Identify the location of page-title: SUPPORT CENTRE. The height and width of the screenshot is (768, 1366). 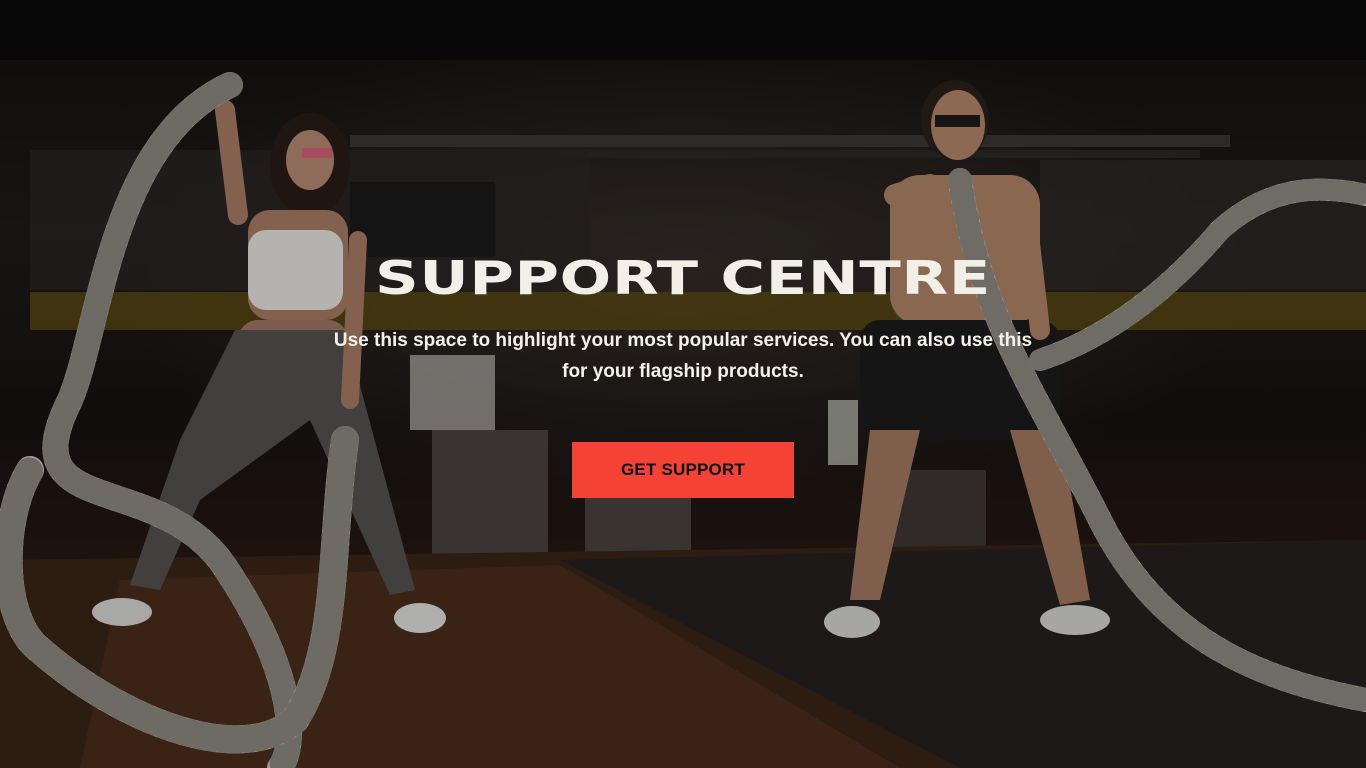
(682, 278).